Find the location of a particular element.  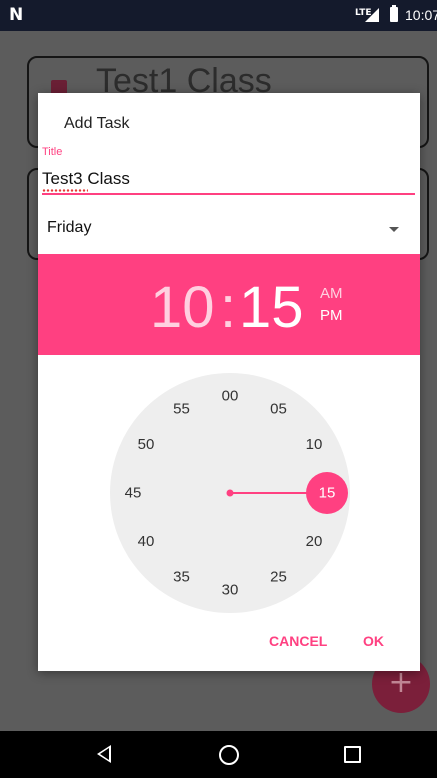

clock-center-dot is located at coordinates (230, 493).